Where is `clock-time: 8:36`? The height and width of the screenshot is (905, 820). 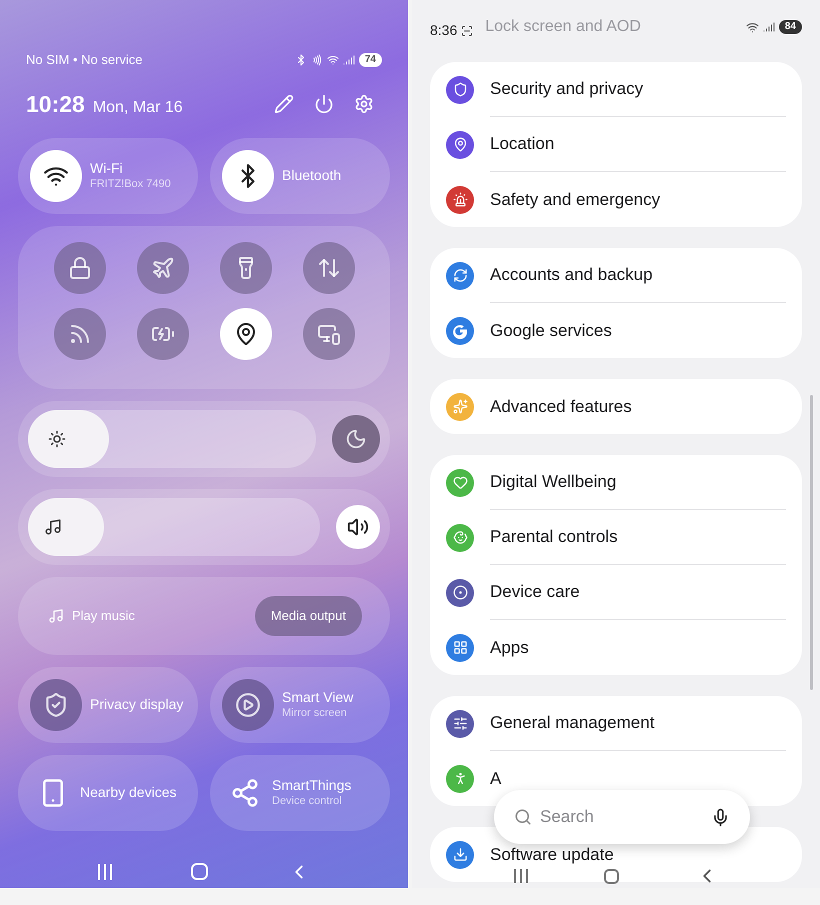
clock-time: 8:36 is located at coordinates (444, 30).